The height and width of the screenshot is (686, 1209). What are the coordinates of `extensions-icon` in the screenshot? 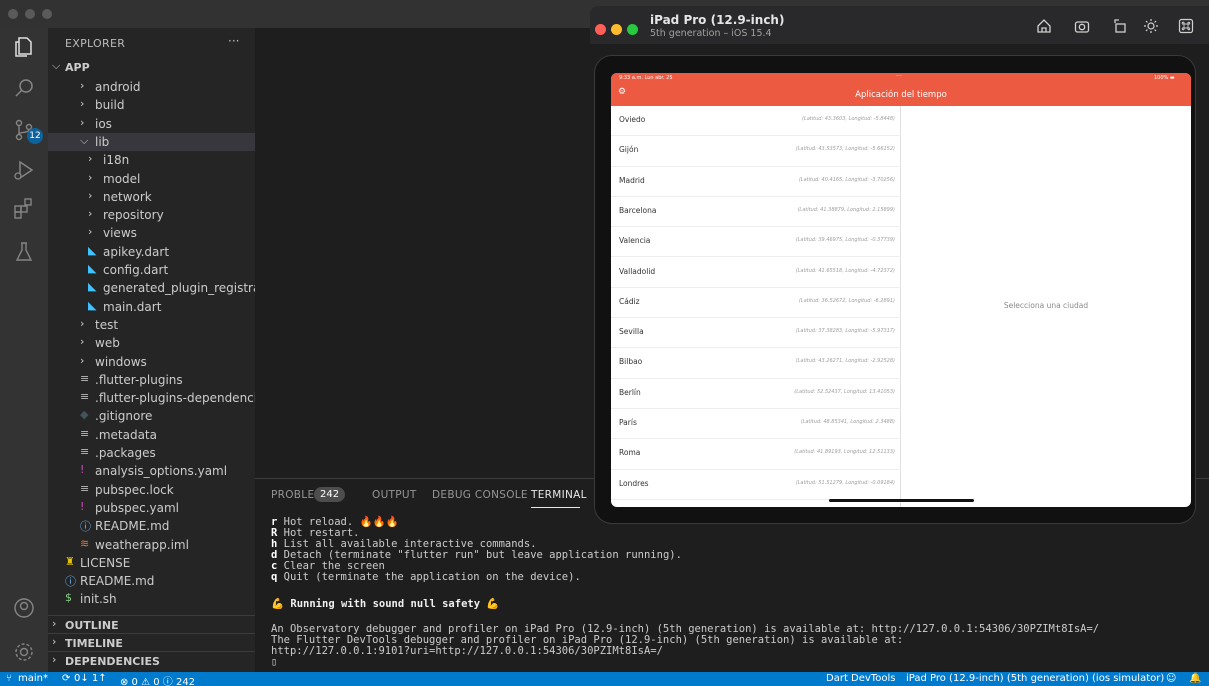 It's located at (24, 208).